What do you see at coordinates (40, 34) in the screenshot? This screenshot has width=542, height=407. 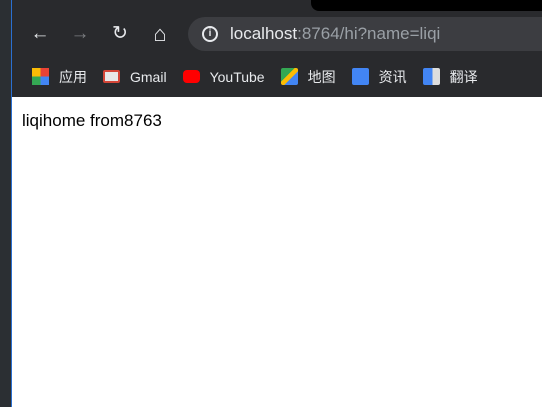 I see `back-button: ←` at bounding box center [40, 34].